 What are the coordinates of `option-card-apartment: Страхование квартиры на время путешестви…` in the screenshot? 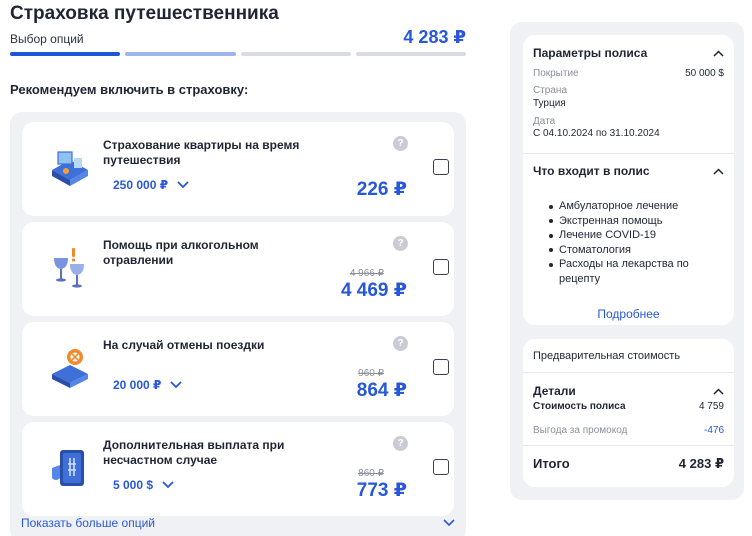 It's located at (238, 169).